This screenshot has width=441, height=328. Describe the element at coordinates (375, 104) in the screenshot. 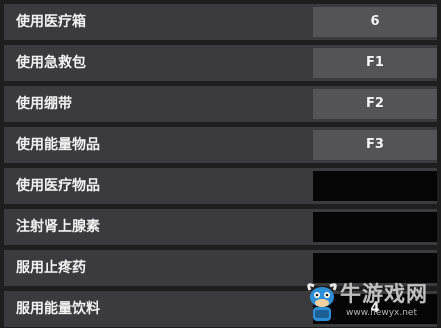

I see `key-slot-button: F2` at that location.